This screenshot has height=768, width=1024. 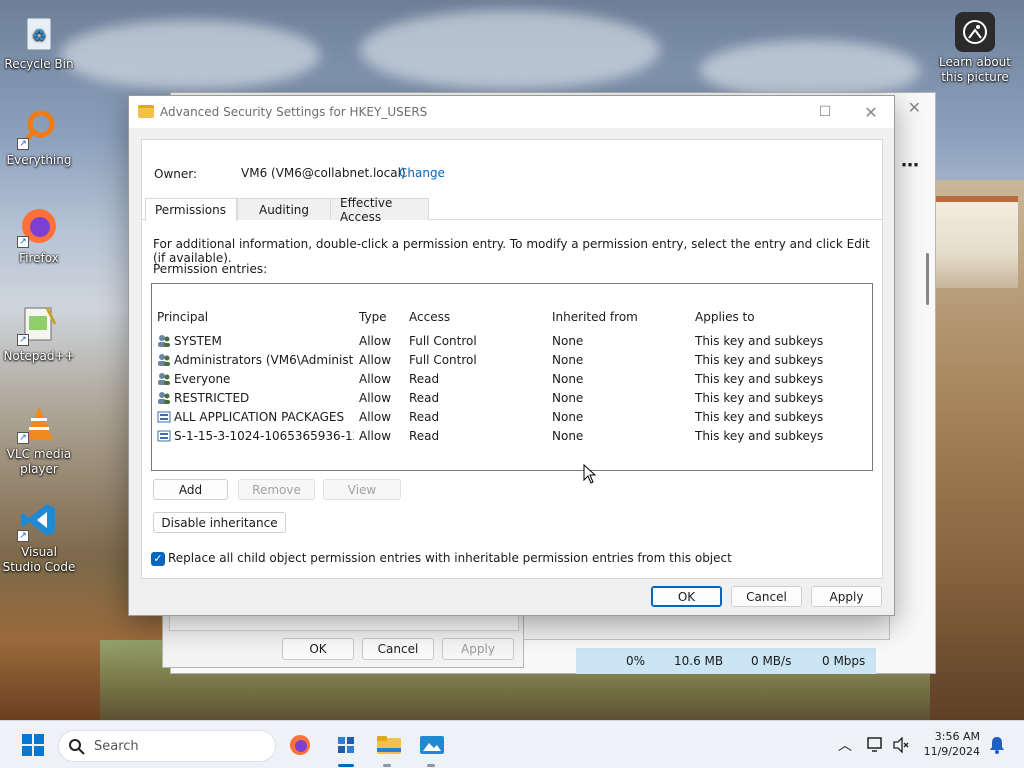 What do you see at coordinates (478, 649) in the screenshot?
I see `bg-apply-button: Apply` at bounding box center [478, 649].